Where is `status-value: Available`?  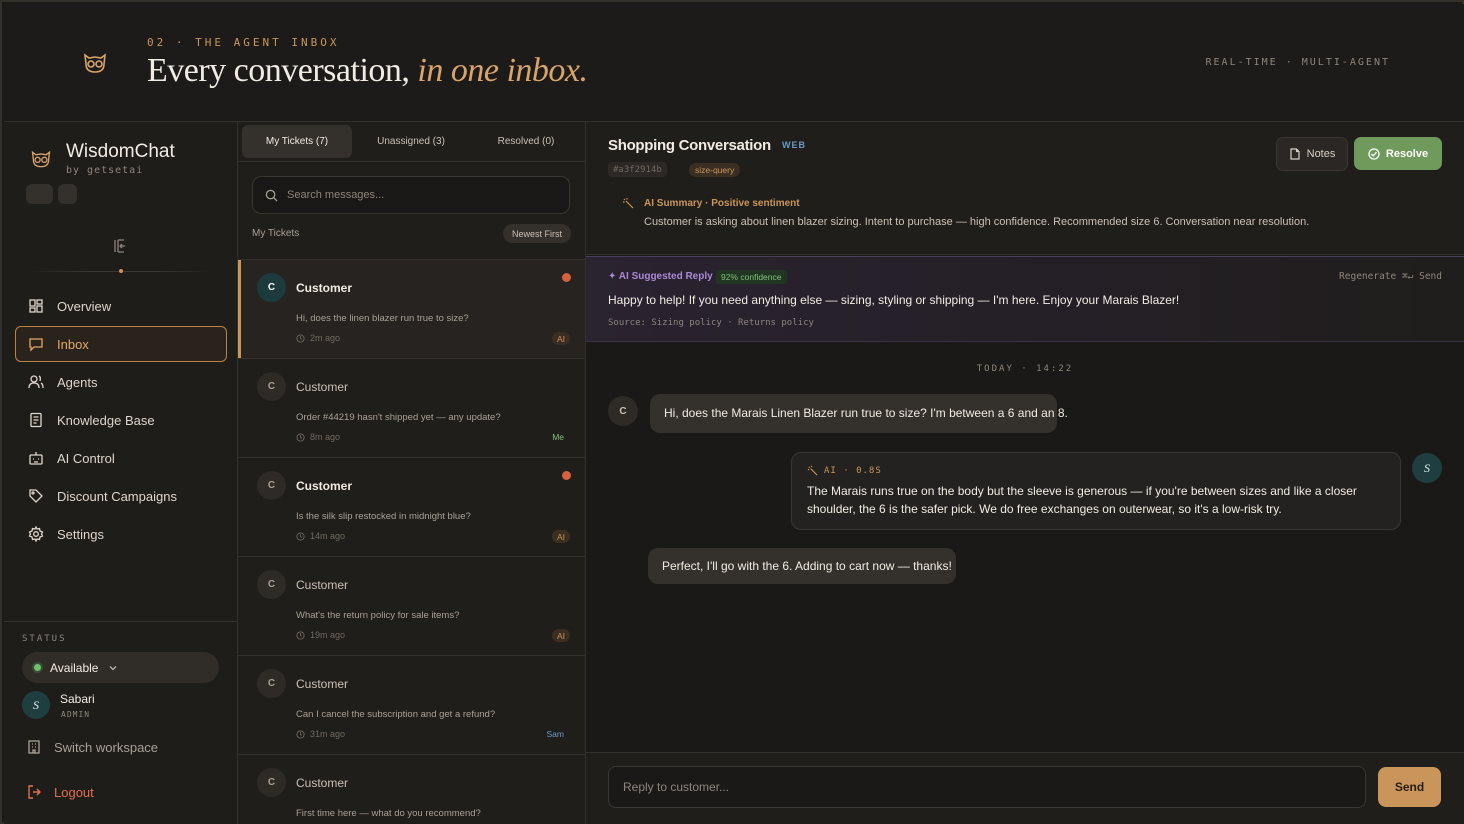
status-value: Available is located at coordinates (74, 667).